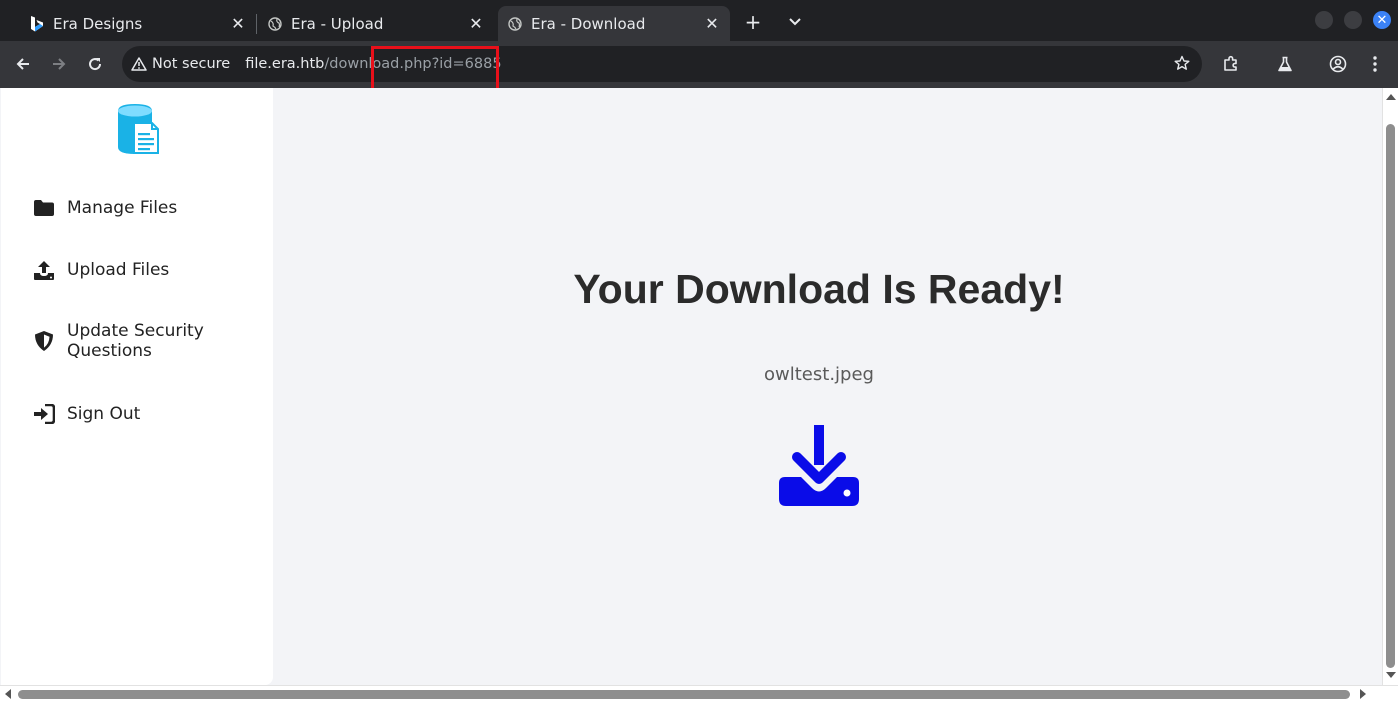 The width and height of the screenshot is (1398, 702). I want to click on extensions-button, so click(1231, 64).